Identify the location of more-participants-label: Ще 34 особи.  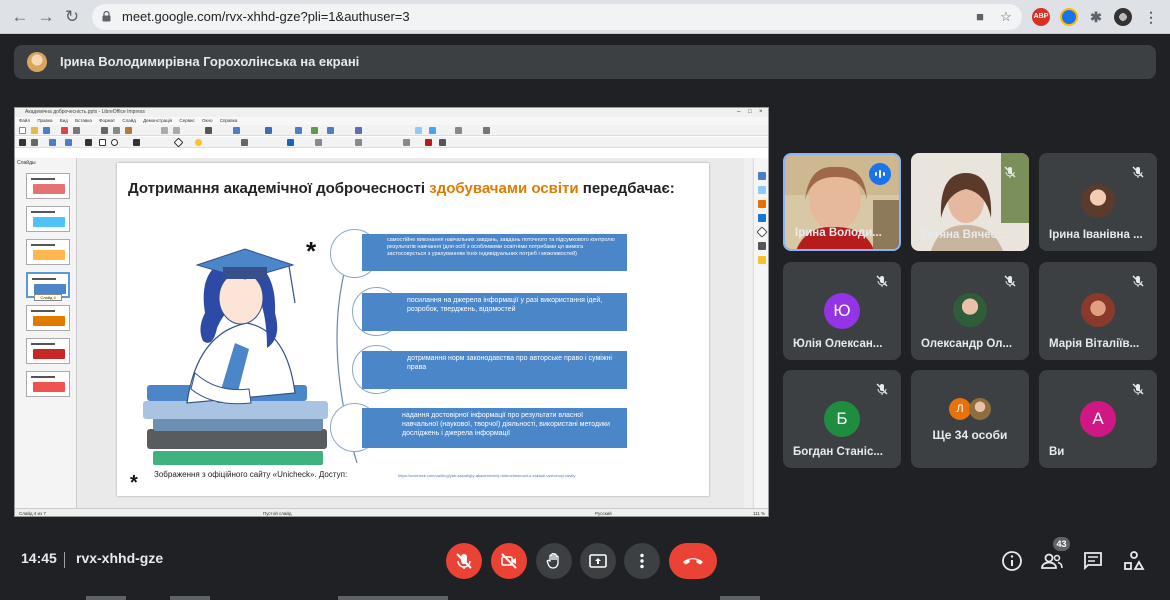
(970, 435).